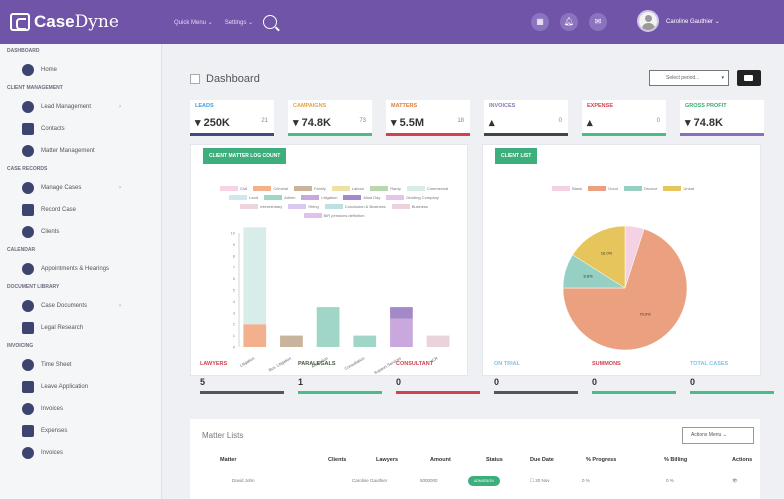 The height and width of the screenshot is (499, 784). Describe the element at coordinates (340, 375) in the screenshot. I see `stat-card: Paralegals 1` at that location.